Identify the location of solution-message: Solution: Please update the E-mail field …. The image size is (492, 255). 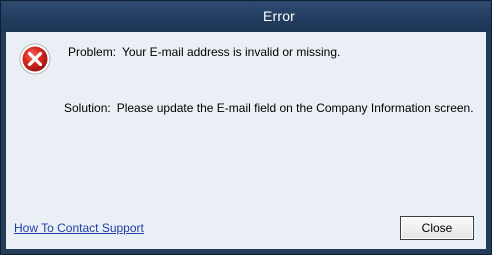
(269, 108).